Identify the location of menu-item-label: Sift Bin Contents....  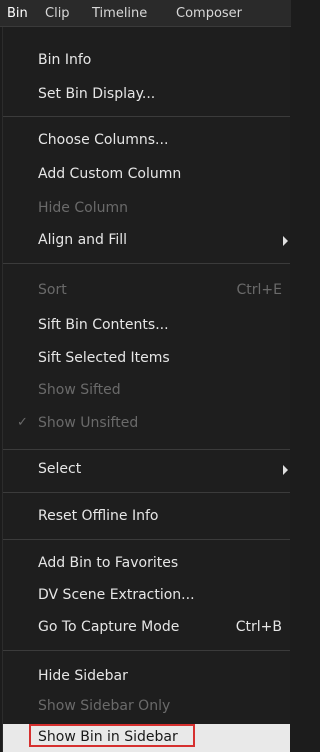
(103, 325).